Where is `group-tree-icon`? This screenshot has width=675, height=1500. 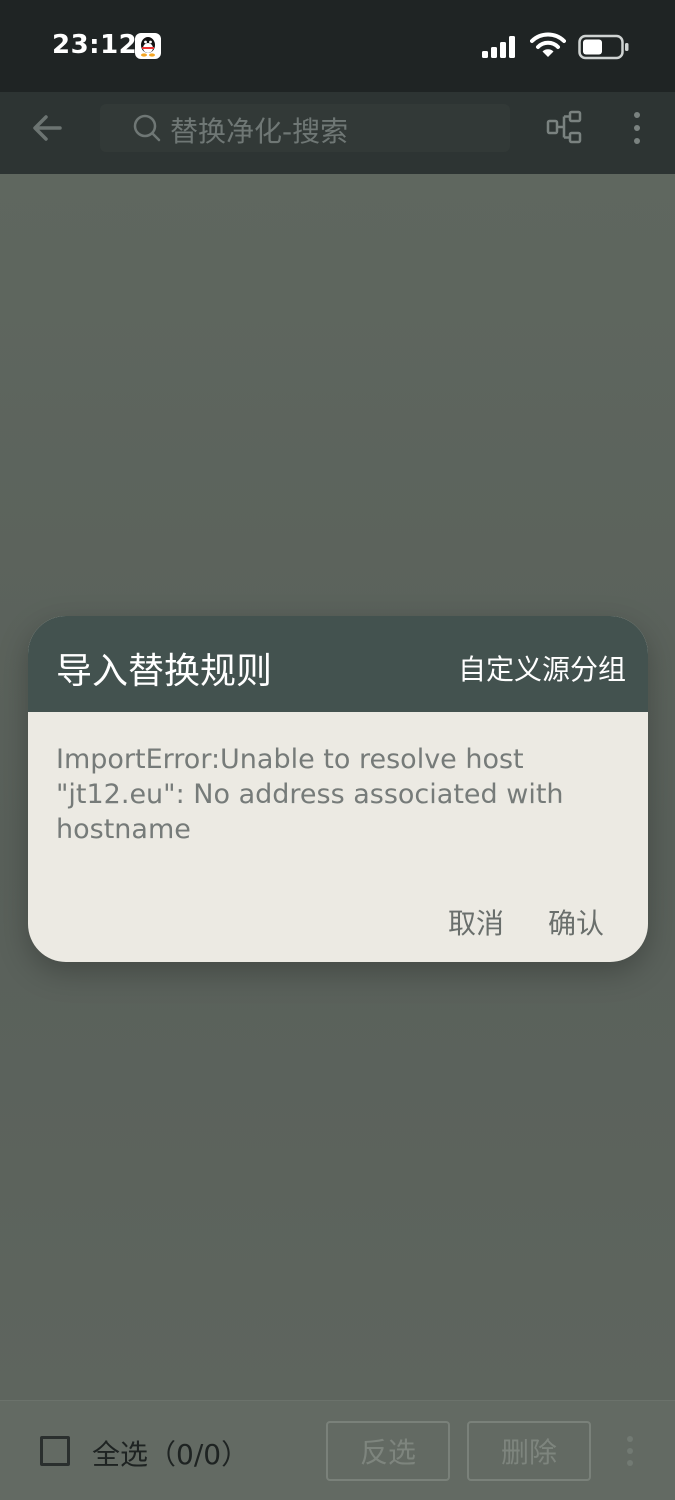 group-tree-icon is located at coordinates (564, 127).